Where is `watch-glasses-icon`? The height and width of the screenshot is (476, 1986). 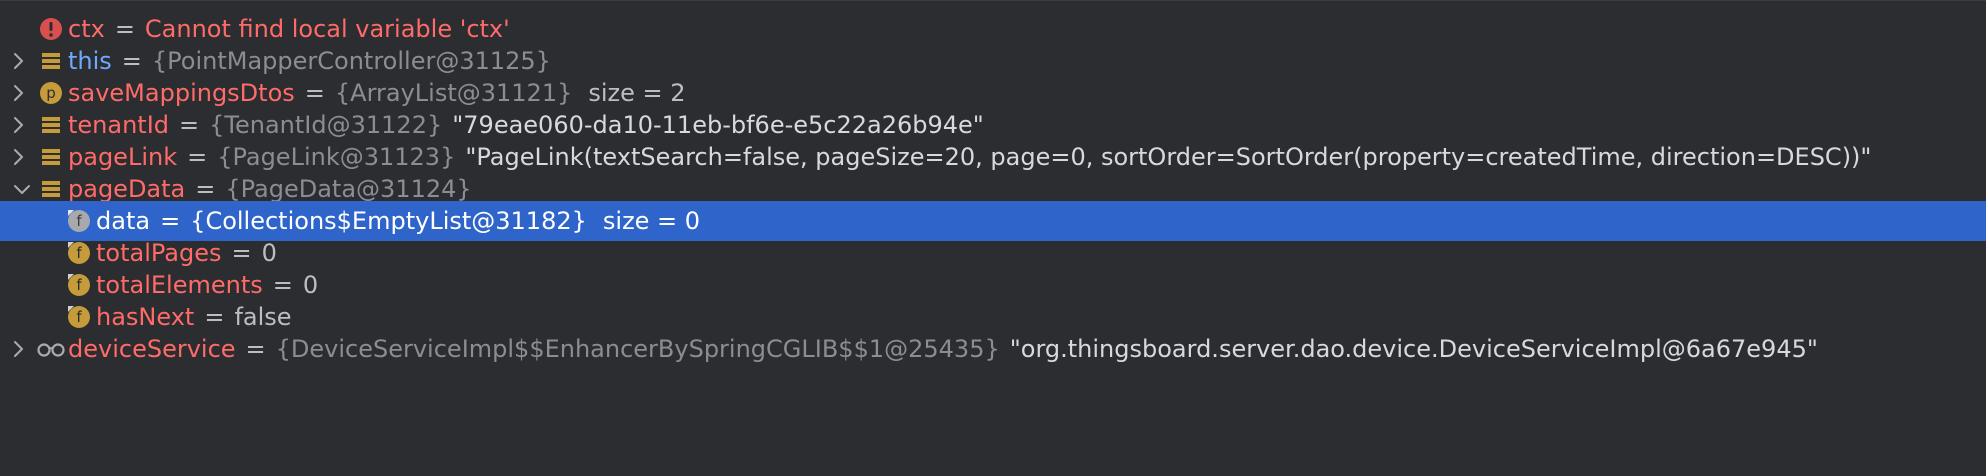
watch-glasses-icon is located at coordinates (51, 349).